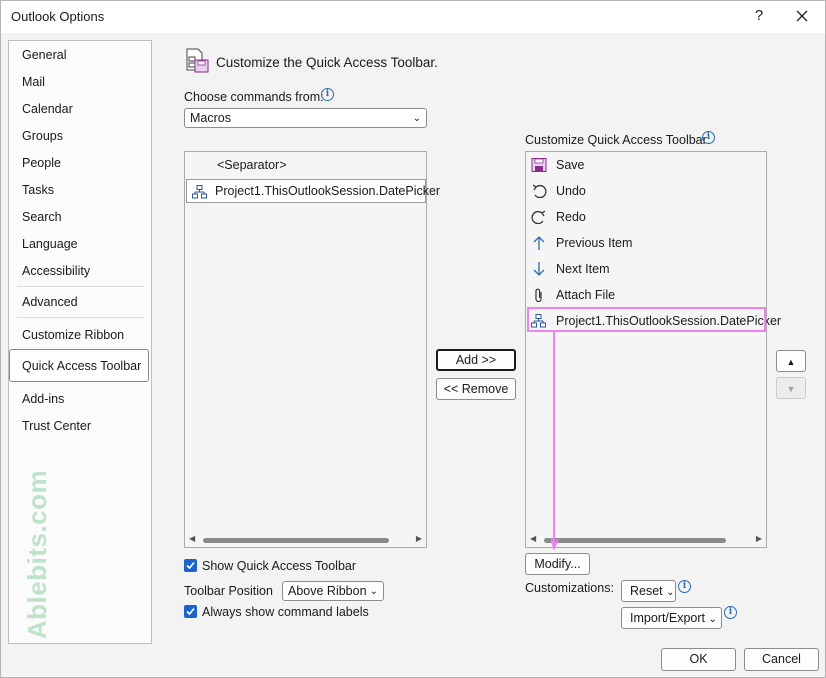 The width and height of the screenshot is (826, 678). I want to click on move-down-button: ▼, so click(791, 388).